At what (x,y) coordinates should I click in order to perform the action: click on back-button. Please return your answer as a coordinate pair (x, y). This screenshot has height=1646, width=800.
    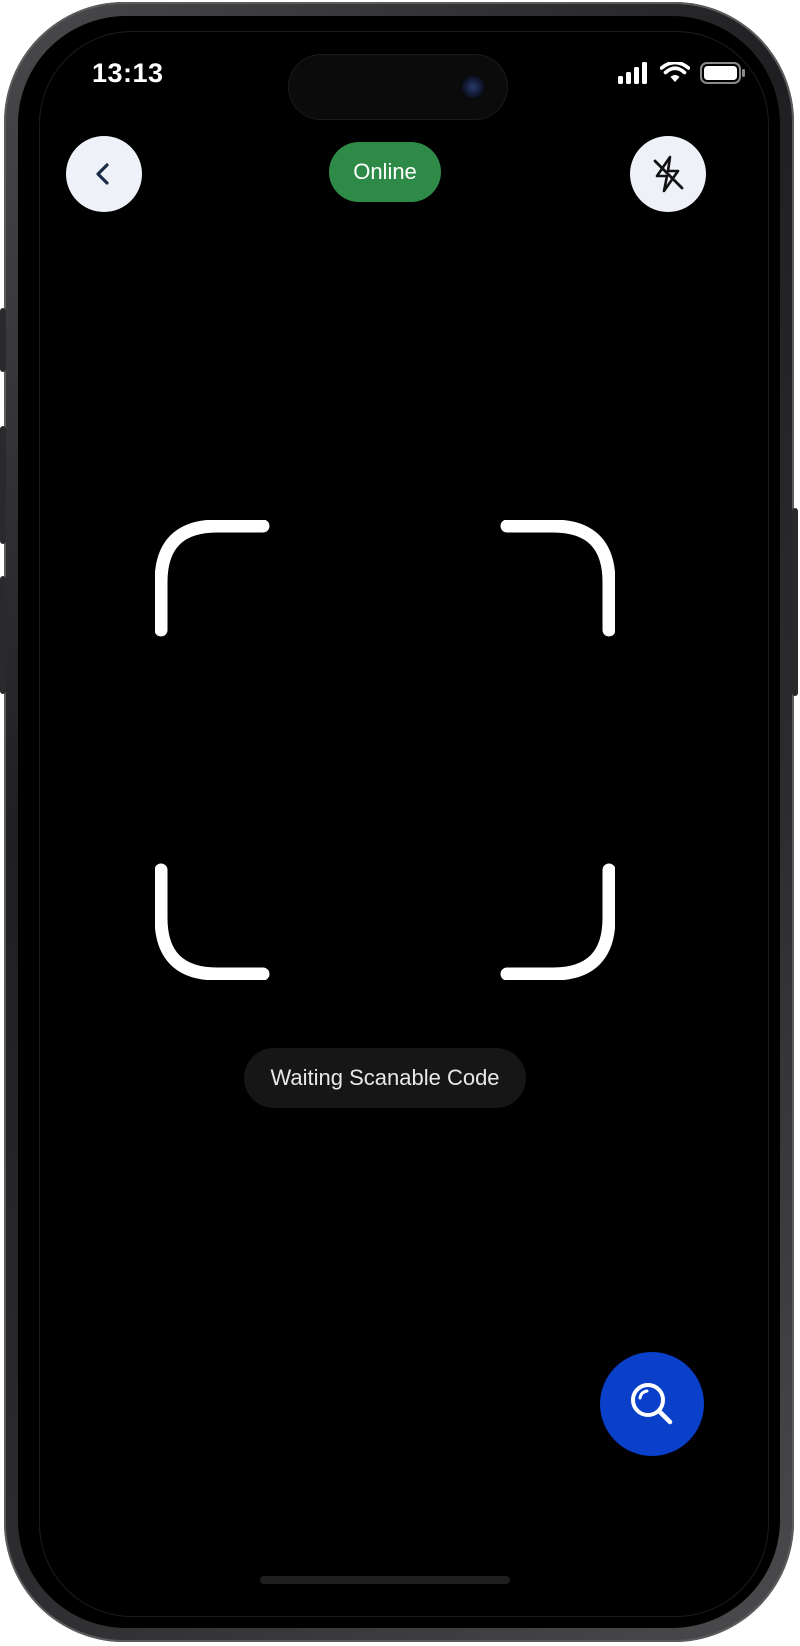
    Looking at the image, I should click on (104, 174).